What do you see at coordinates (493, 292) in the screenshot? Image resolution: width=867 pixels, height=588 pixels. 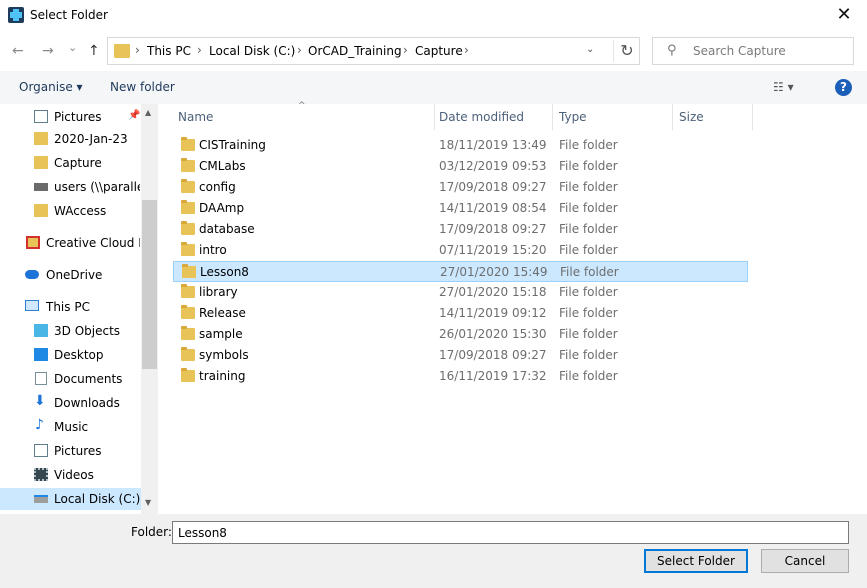 I see `row-date: 27/01/2020 15:18` at bounding box center [493, 292].